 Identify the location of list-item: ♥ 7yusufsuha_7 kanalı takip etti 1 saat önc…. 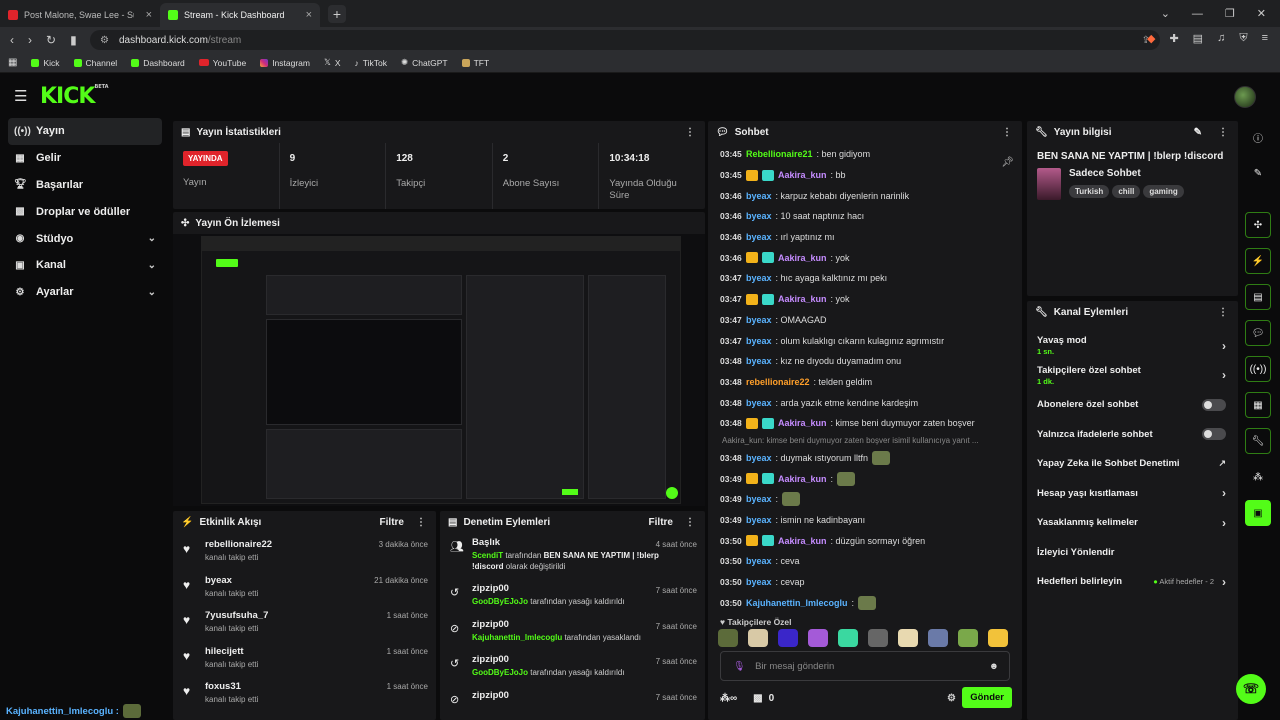
(304, 622).